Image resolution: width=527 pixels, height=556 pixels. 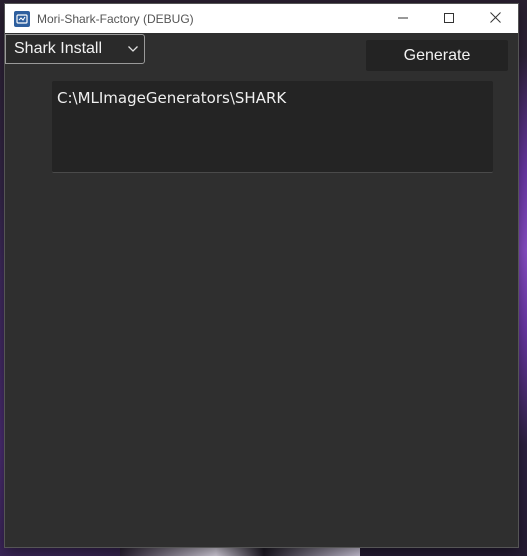 I want to click on install-select: Shark Install, so click(x=75, y=49).